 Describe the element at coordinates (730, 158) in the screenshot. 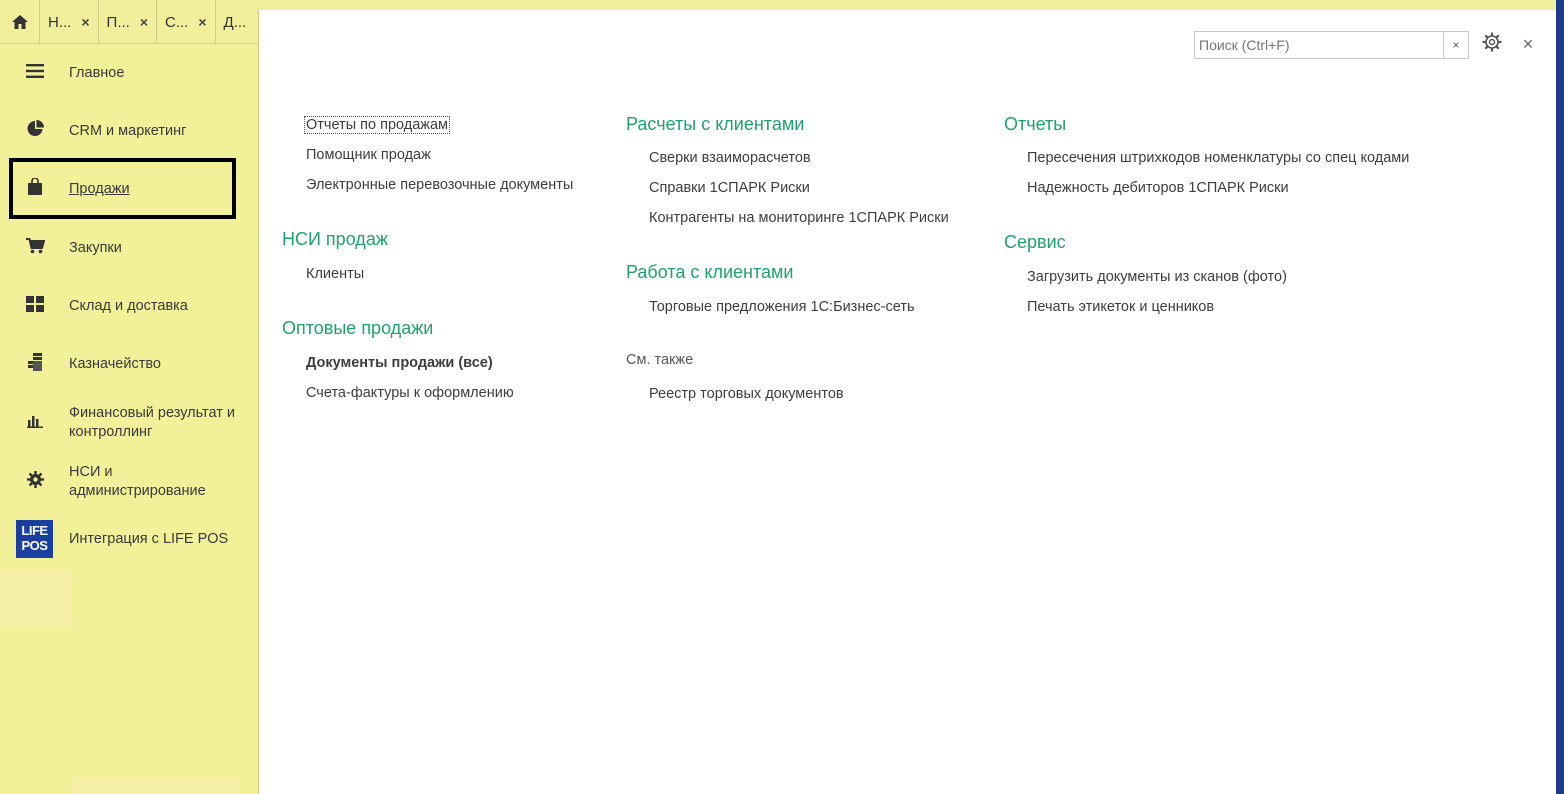

I see `link-reconciliations: Сверки взаиморасчетов` at that location.